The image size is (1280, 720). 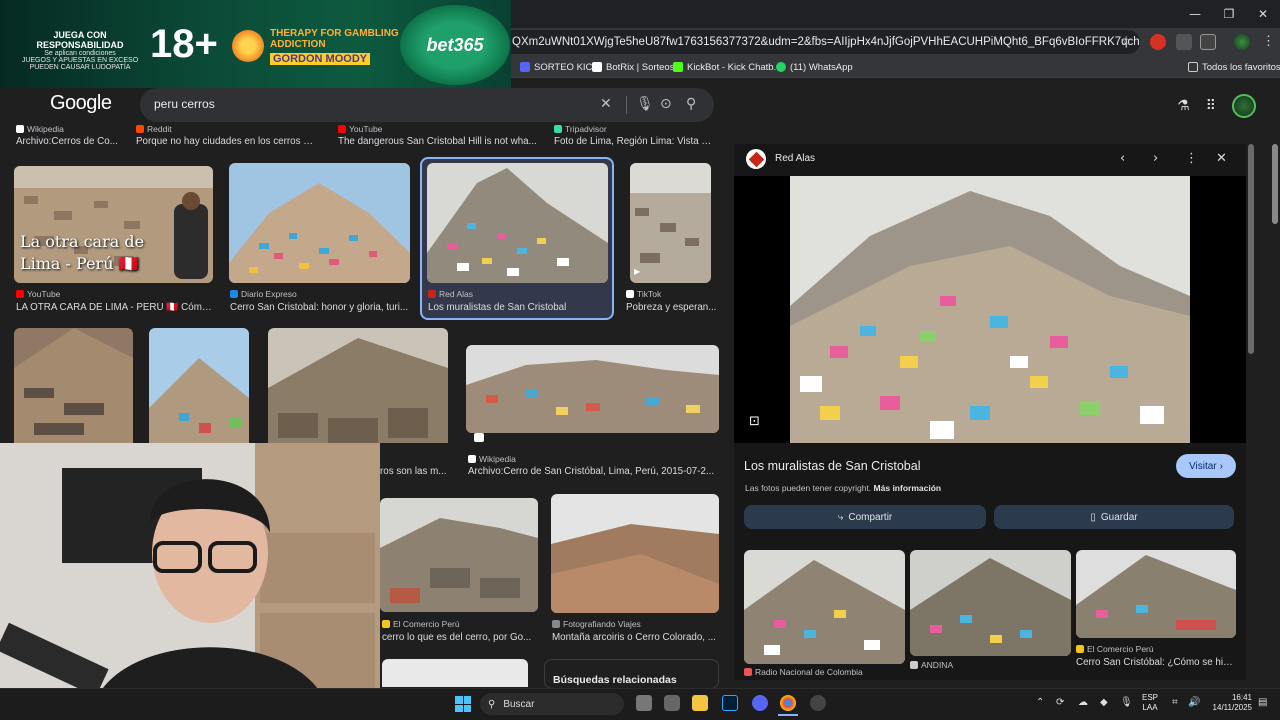 What do you see at coordinates (269, 294) in the screenshot?
I see `source-label: Diario Expreso` at bounding box center [269, 294].